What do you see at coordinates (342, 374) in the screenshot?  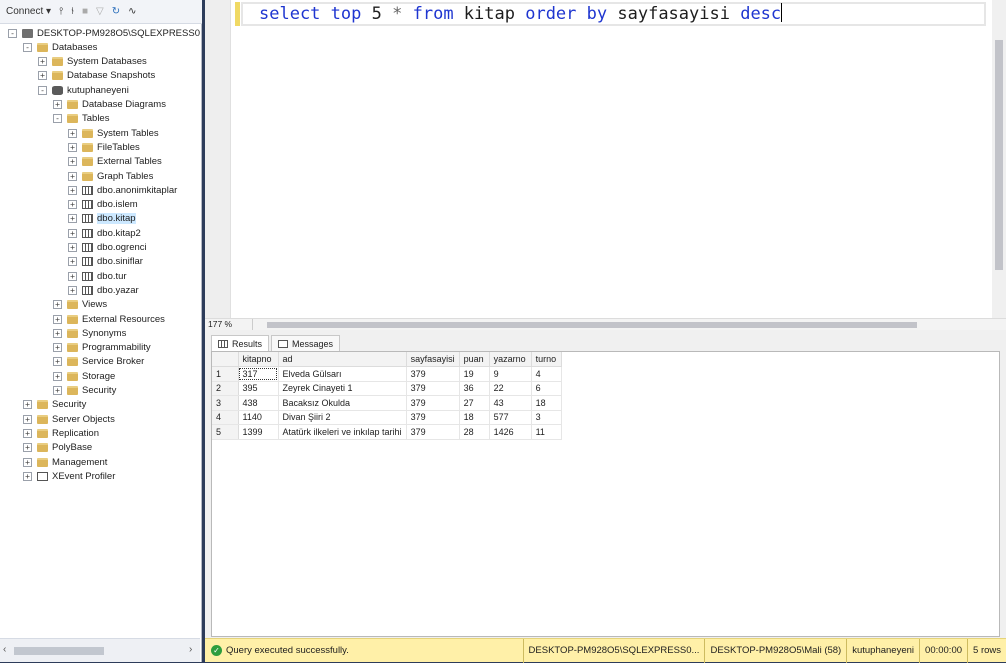 I see `table-cell: Elveda Gülsarı` at bounding box center [342, 374].